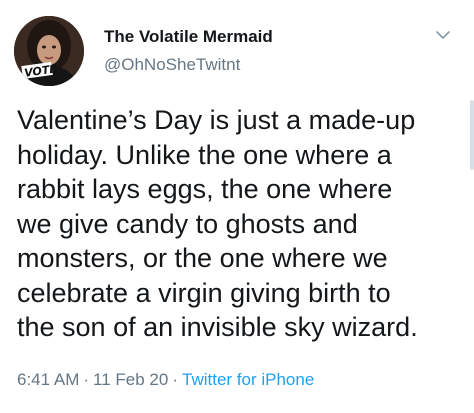  Describe the element at coordinates (443, 35) in the screenshot. I see `chevron-down-icon` at that location.